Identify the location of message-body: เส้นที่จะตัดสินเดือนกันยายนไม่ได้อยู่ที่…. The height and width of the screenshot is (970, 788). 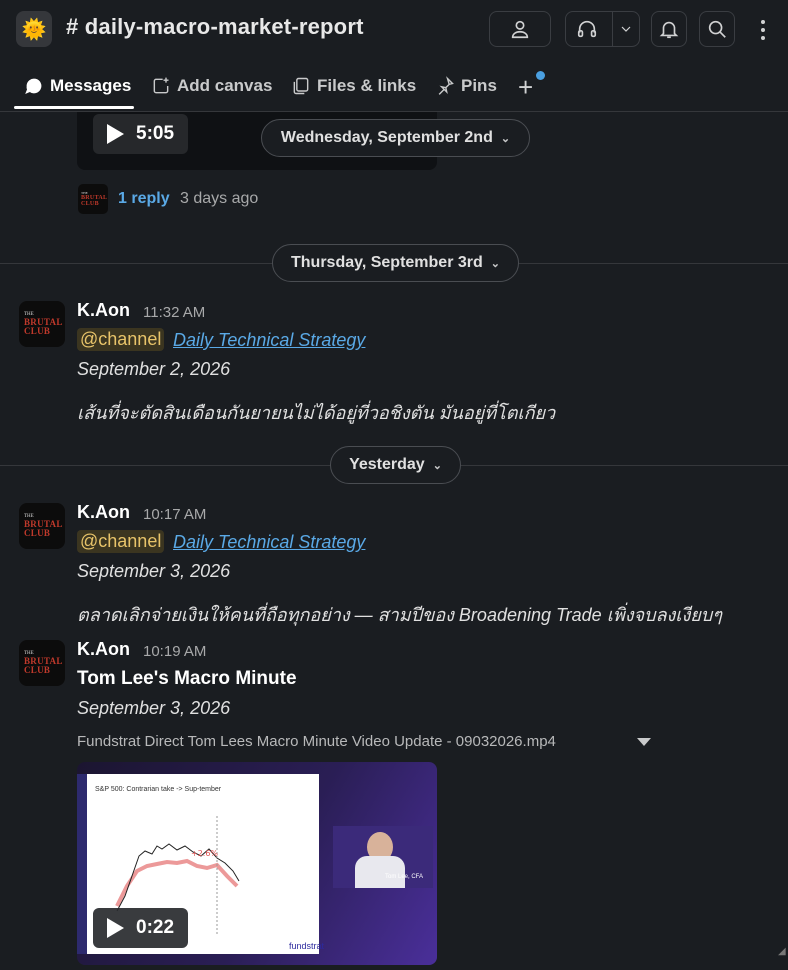
(316, 413).